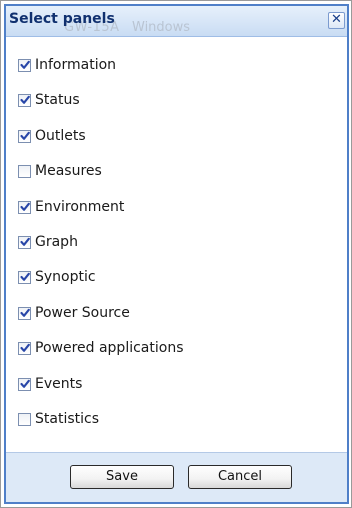 Image resolution: width=352 pixels, height=508 pixels. Describe the element at coordinates (168, 419) in the screenshot. I see `panel-option-row: Statistics` at that location.